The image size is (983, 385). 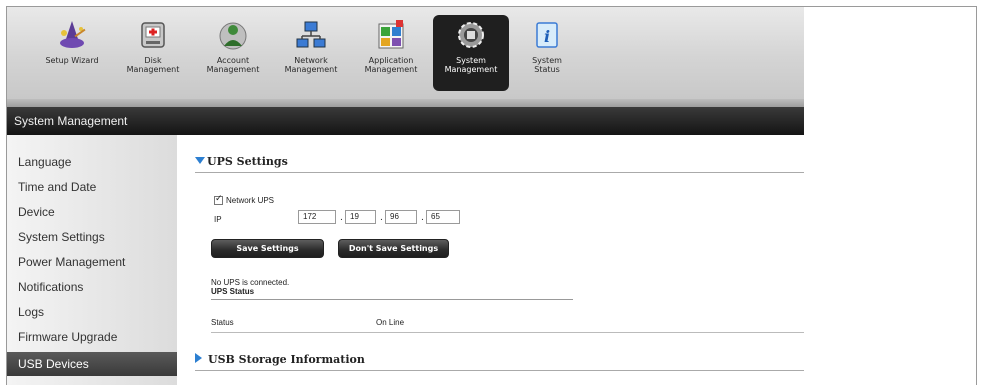 I want to click on sidebar-item-notifications: Notifications, so click(x=92, y=287).